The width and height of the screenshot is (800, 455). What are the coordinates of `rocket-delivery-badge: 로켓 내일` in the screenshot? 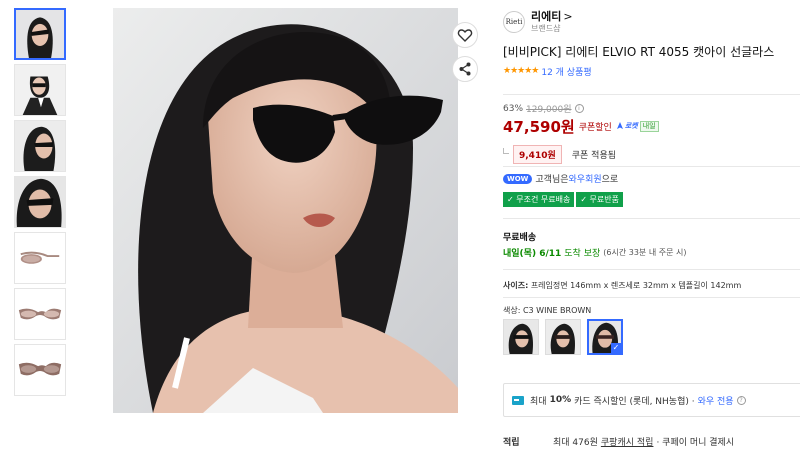 It's located at (637, 126).